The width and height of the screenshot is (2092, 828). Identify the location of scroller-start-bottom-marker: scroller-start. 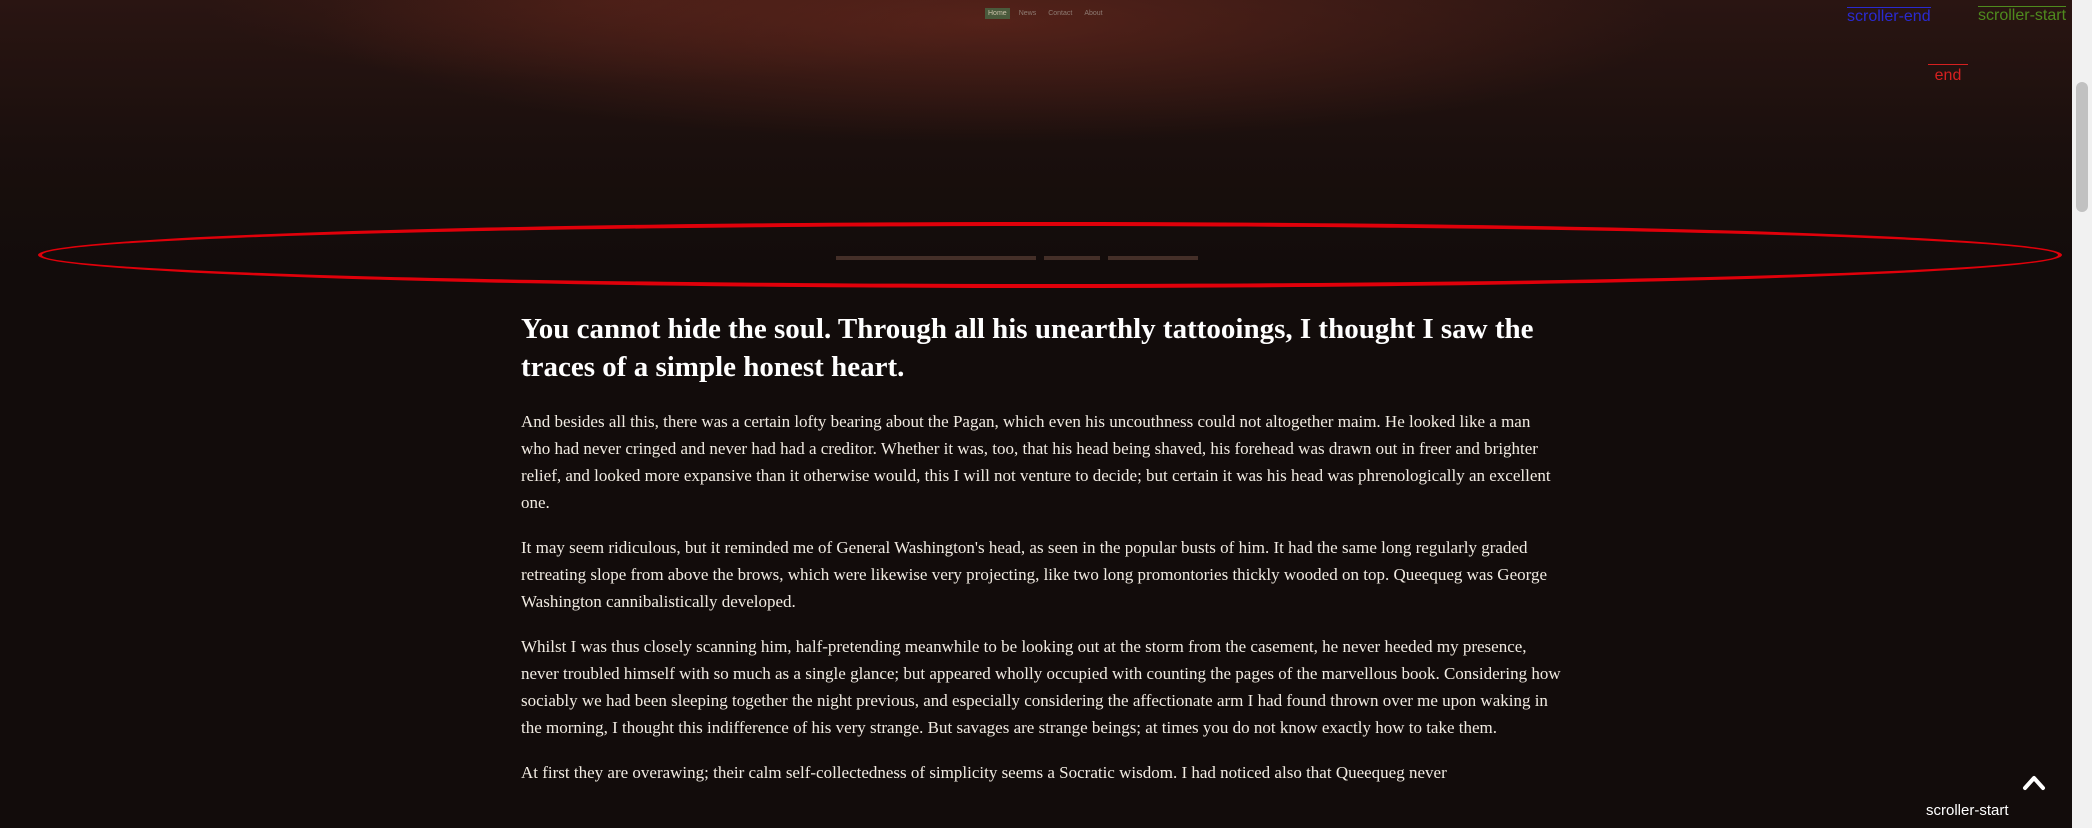
(1967, 810).